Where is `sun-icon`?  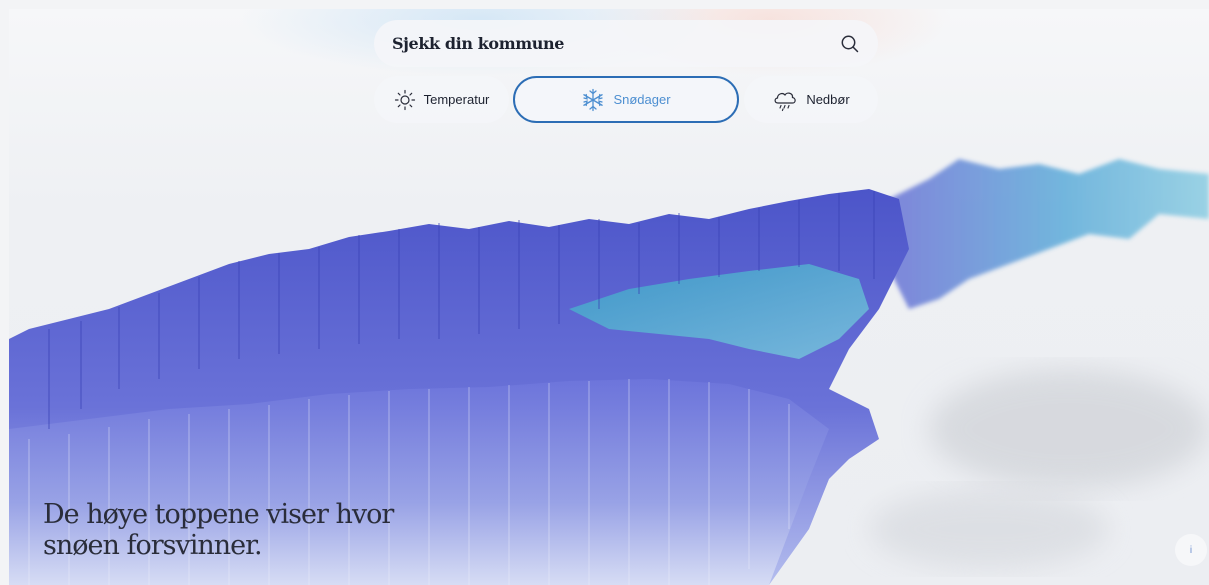 sun-icon is located at coordinates (404, 99).